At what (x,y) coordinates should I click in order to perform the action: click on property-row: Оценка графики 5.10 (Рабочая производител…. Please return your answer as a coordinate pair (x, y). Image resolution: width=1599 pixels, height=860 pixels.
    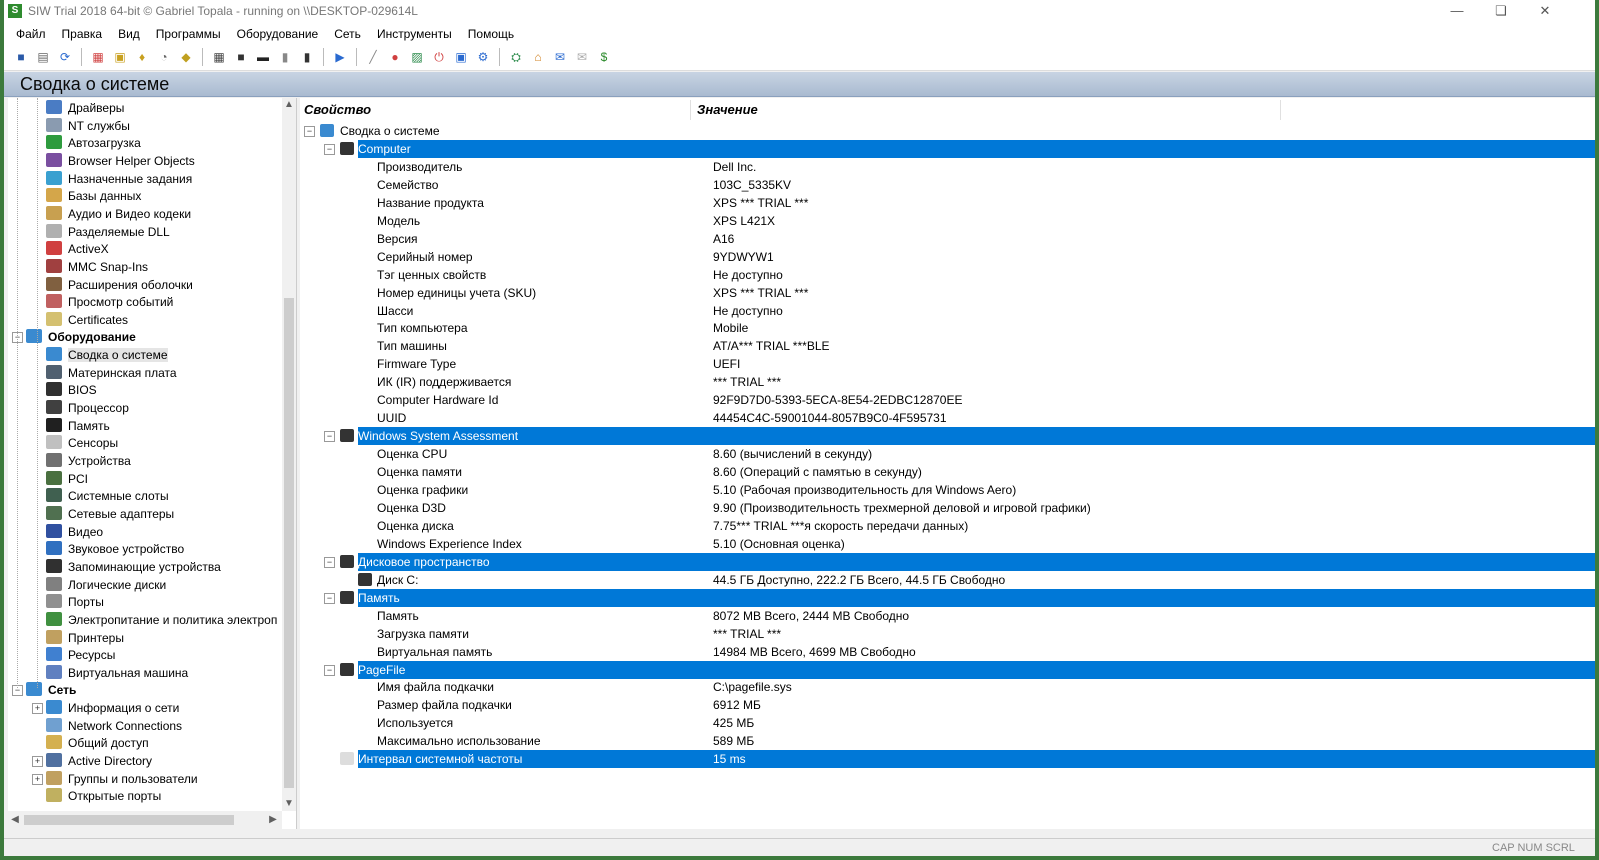
    Looking at the image, I should click on (947, 490).